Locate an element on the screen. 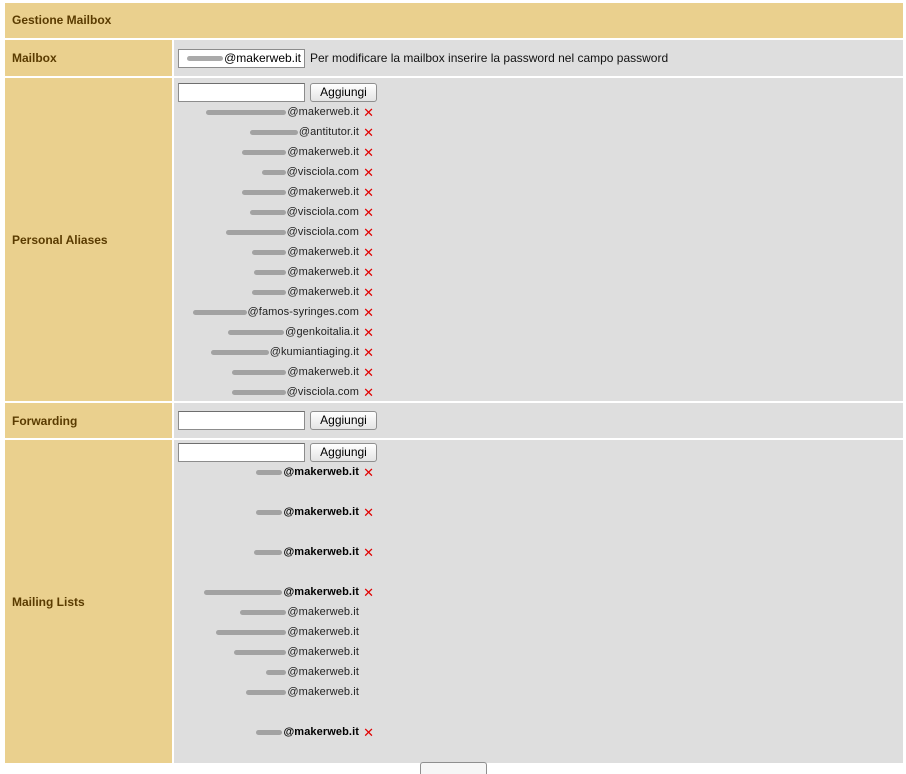  mailbox-label: Mailbox is located at coordinates (88, 58).